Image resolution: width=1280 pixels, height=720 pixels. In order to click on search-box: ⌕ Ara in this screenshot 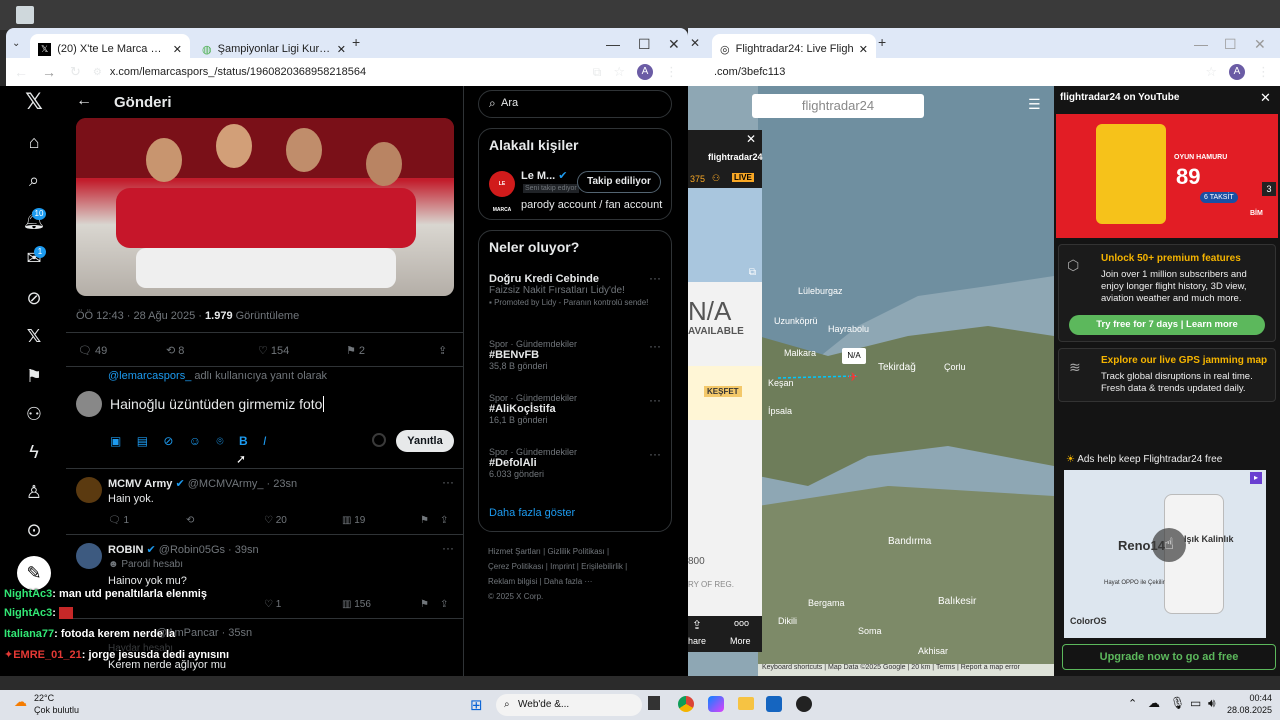, I will do `click(575, 104)`.